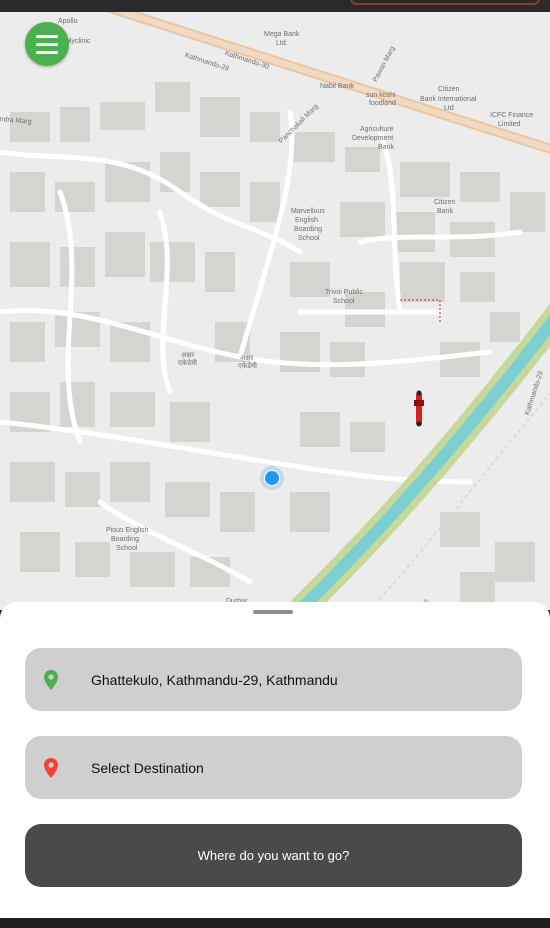 This screenshot has width=550, height=928. Describe the element at coordinates (445, 2) in the screenshot. I see `top-pill` at that location.